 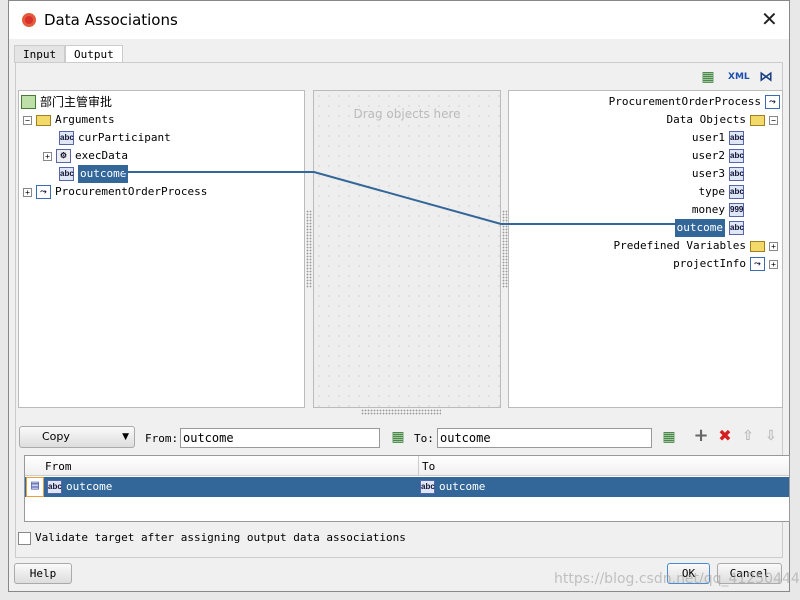 I want to click on association-line, so click(x=402, y=198).